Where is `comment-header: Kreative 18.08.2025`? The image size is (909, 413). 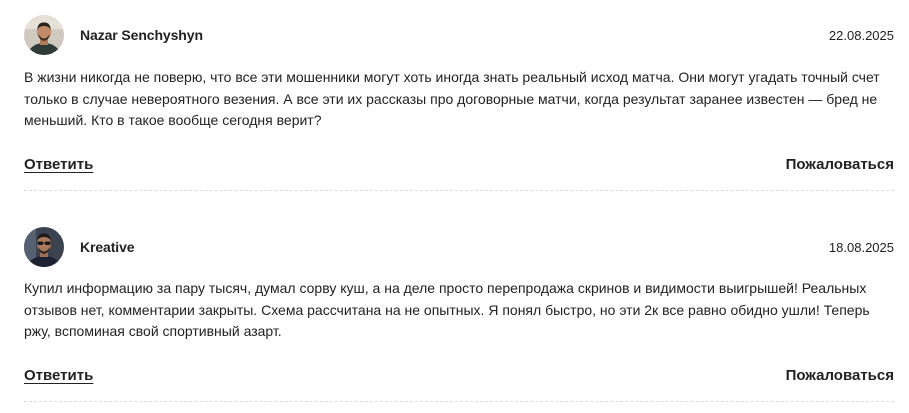 comment-header: Kreative 18.08.2025 is located at coordinates (459, 249).